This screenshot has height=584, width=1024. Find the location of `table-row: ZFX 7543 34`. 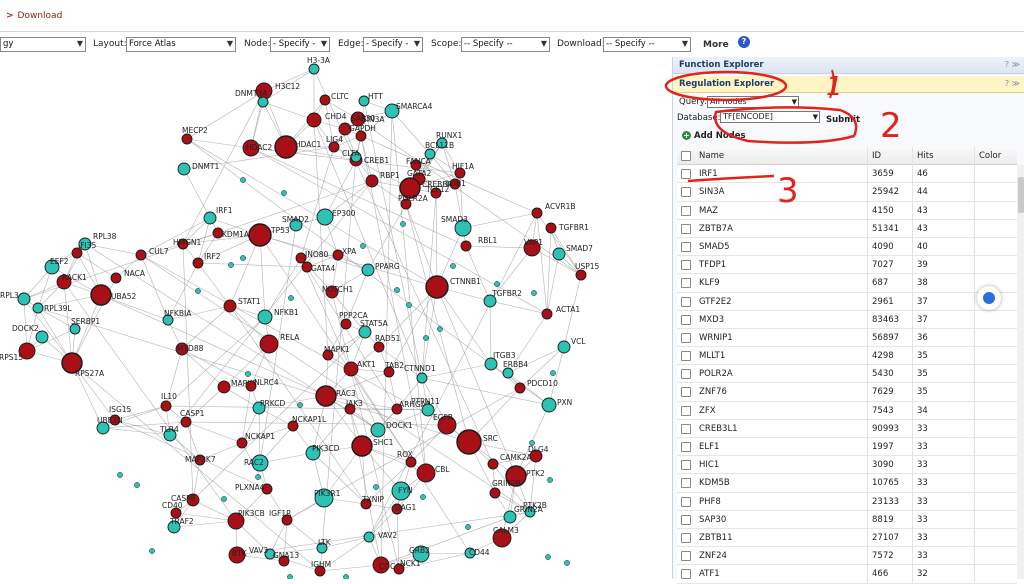

table-row: ZFX 7543 34 is located at coordinates (847, 410).